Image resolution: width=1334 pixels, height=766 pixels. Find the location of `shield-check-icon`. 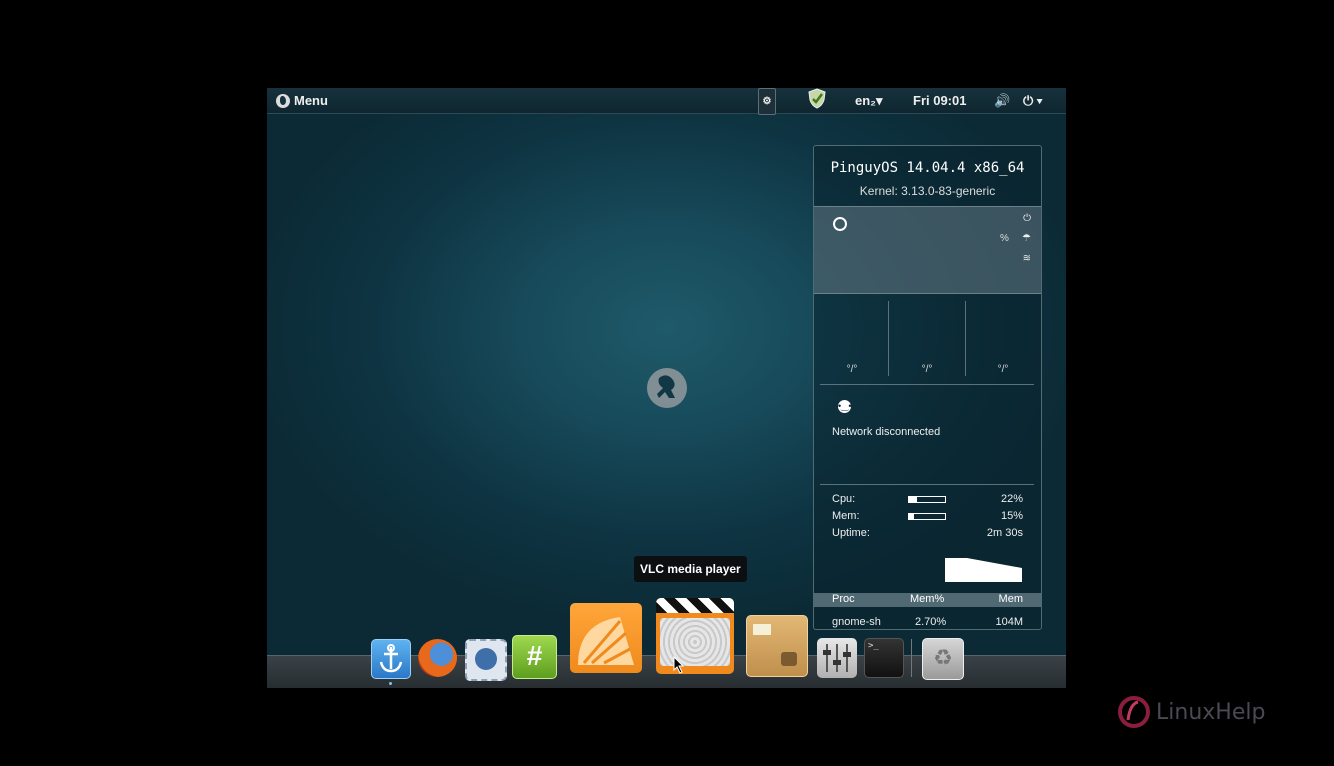

shield-check-icon is located at coordinates (817, 100).